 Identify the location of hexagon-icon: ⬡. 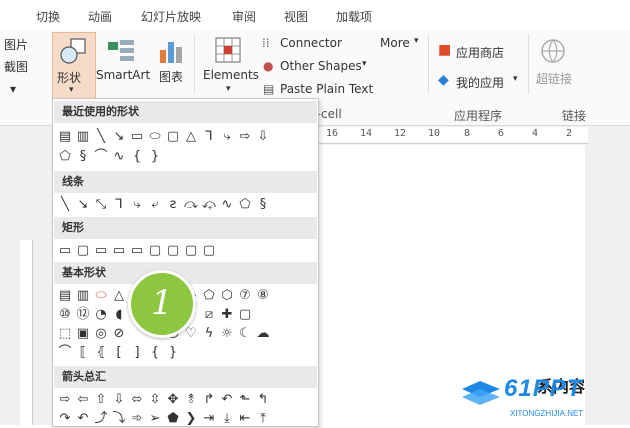
(227, 296).